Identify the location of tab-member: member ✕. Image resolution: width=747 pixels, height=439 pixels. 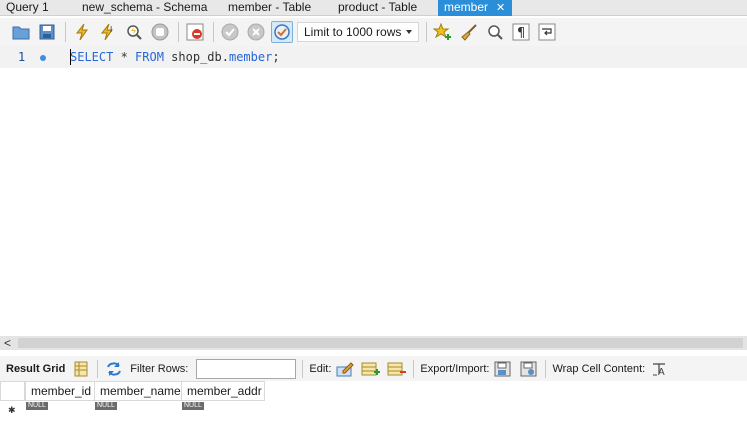
(475, 8).